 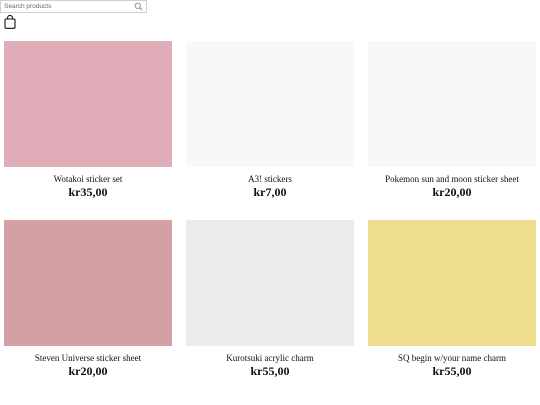 I want to click on search-input, so click(x=67, y=6).